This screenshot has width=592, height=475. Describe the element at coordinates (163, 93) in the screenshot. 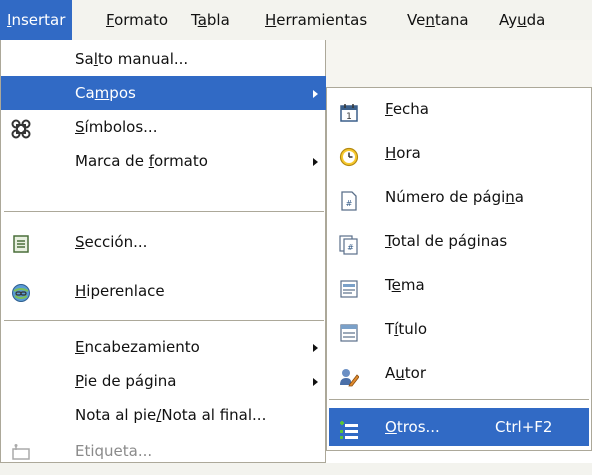

I see `item-campos: Campos` at that location.